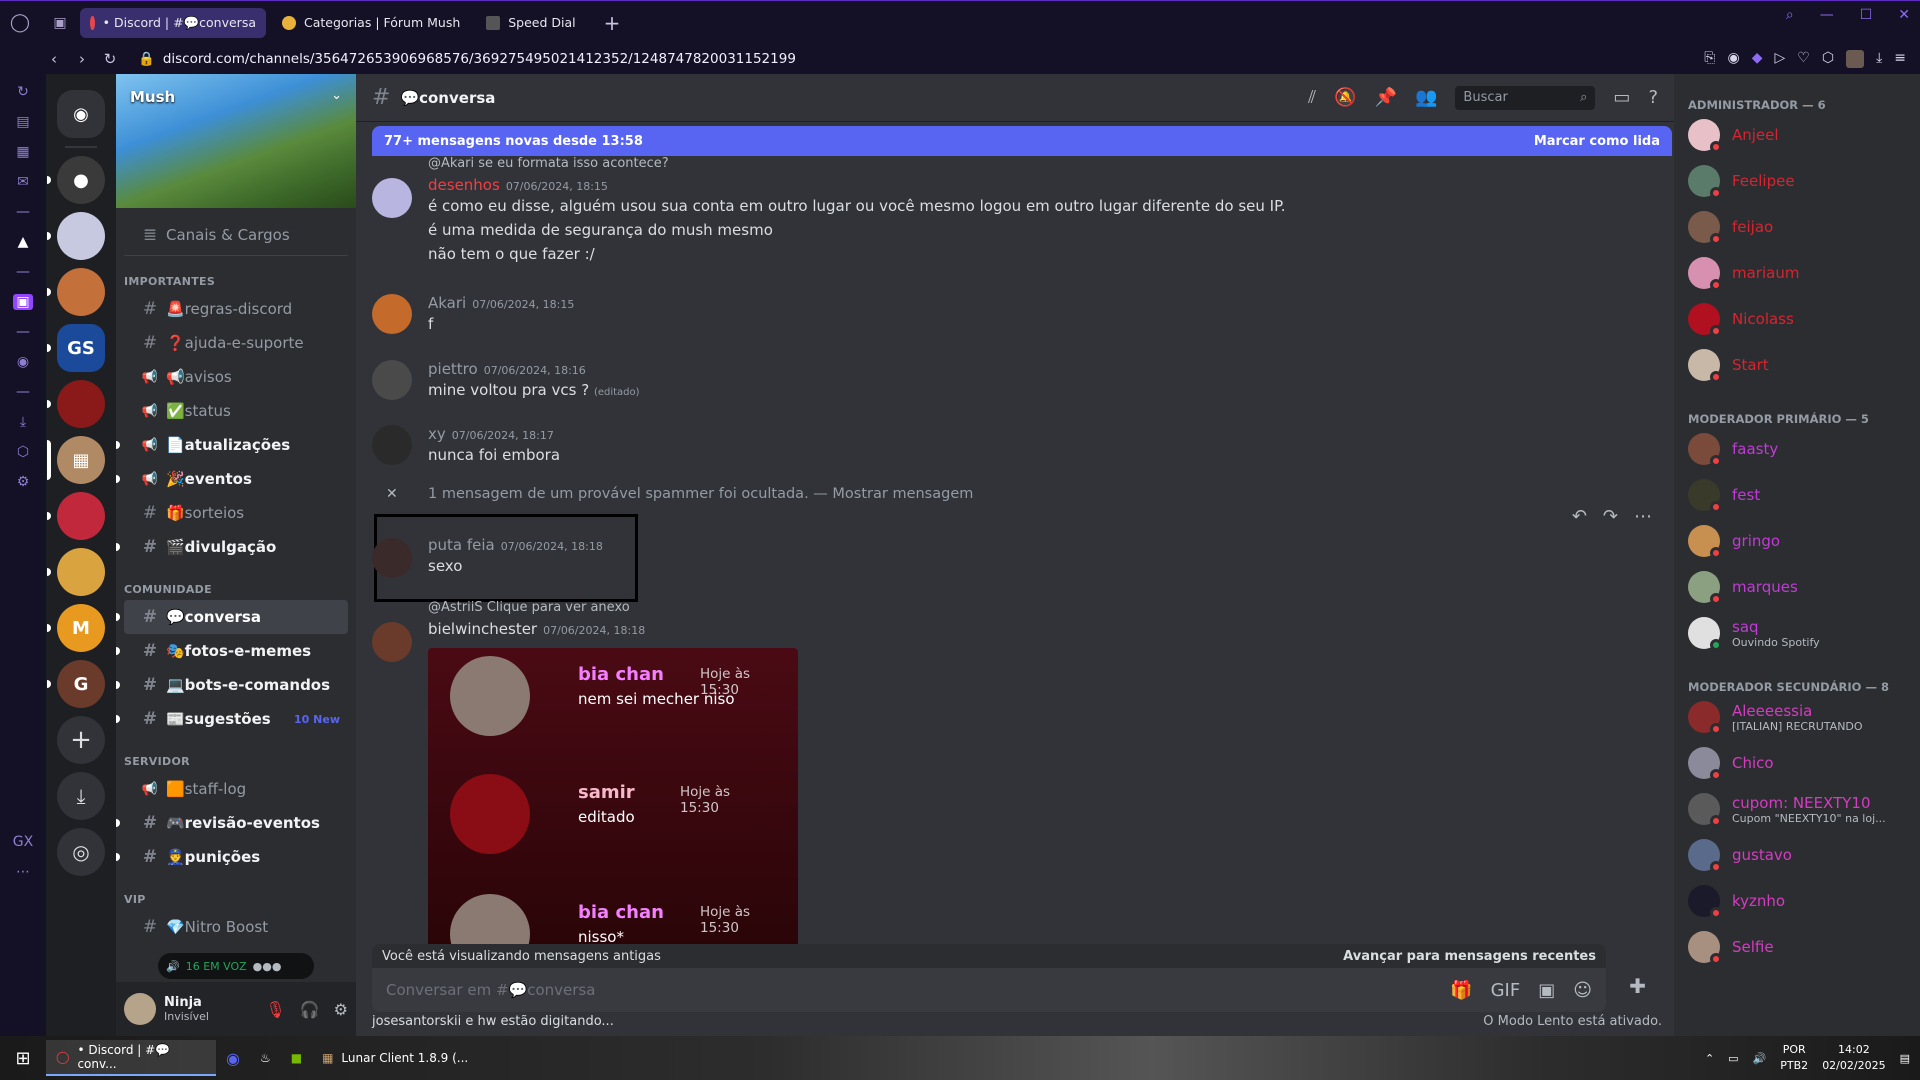 Image resolution: width=1920 pixels, height=1080 pixels. What do you see at coordinates (81, 852) in the screenshot?
I see `explore-servers-button: ◎` at bounding box center [81, 852].